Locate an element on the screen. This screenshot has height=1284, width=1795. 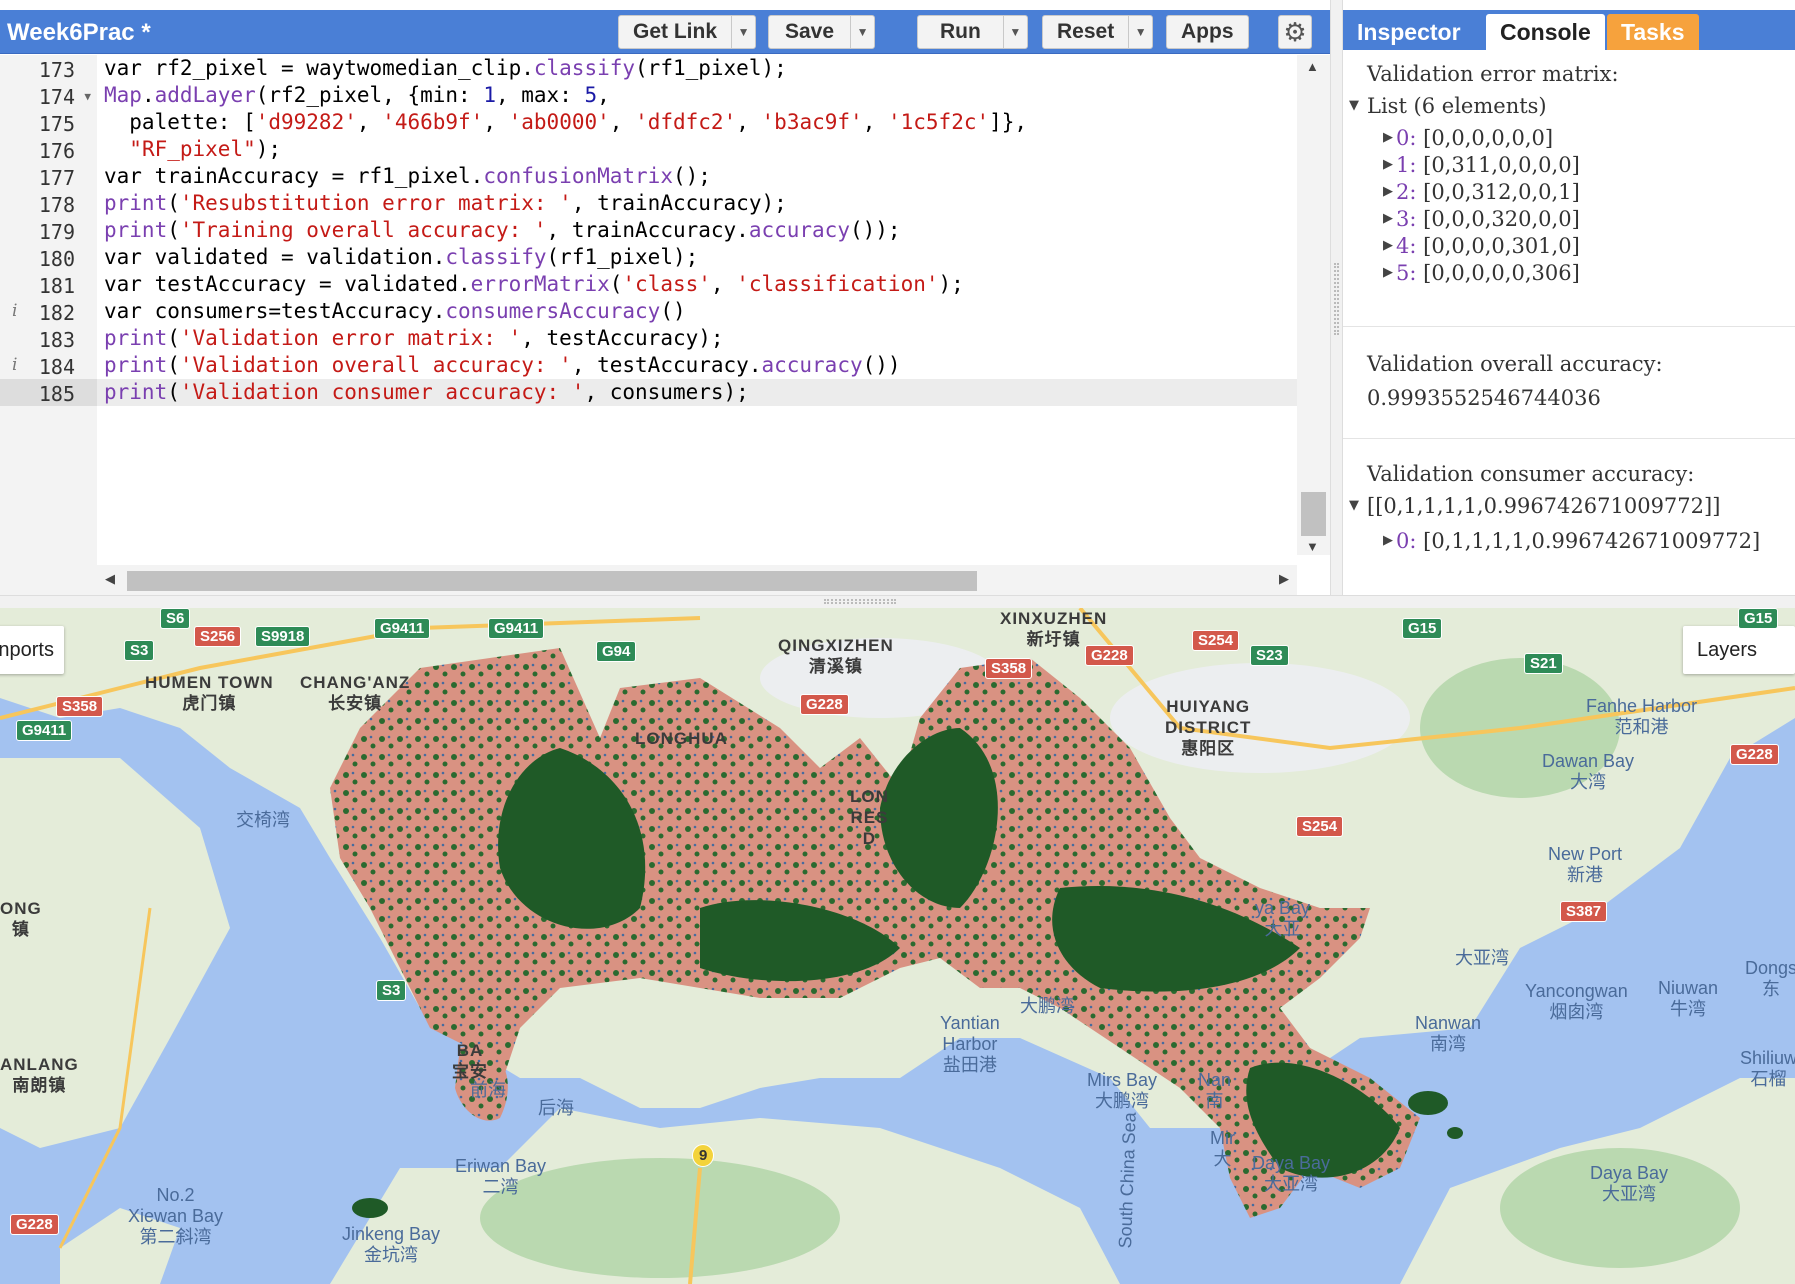
map-label: Yancongwan 烟囱湾 is located at coordinates (1576, 1001).